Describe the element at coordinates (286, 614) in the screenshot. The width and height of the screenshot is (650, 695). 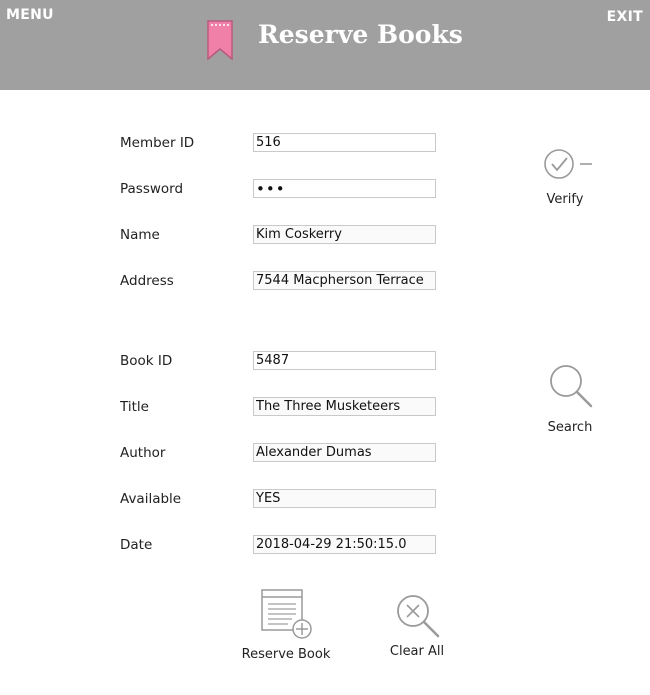
I see `document-add-icon` at that location.